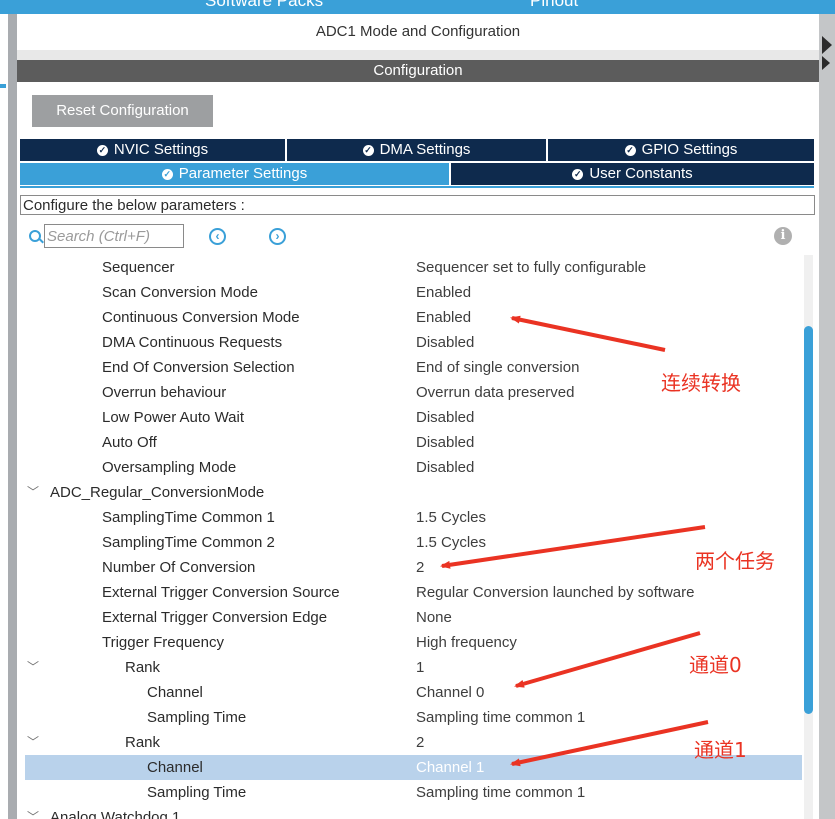 This screenshot has width=835, height=819. Describe the element at coordinates (277, 236) in the screenshot. I see `search-next-icon: ›` at that location.